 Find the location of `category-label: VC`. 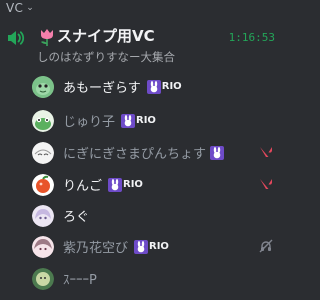

category-label: VC is located at coordinates (15, 8).